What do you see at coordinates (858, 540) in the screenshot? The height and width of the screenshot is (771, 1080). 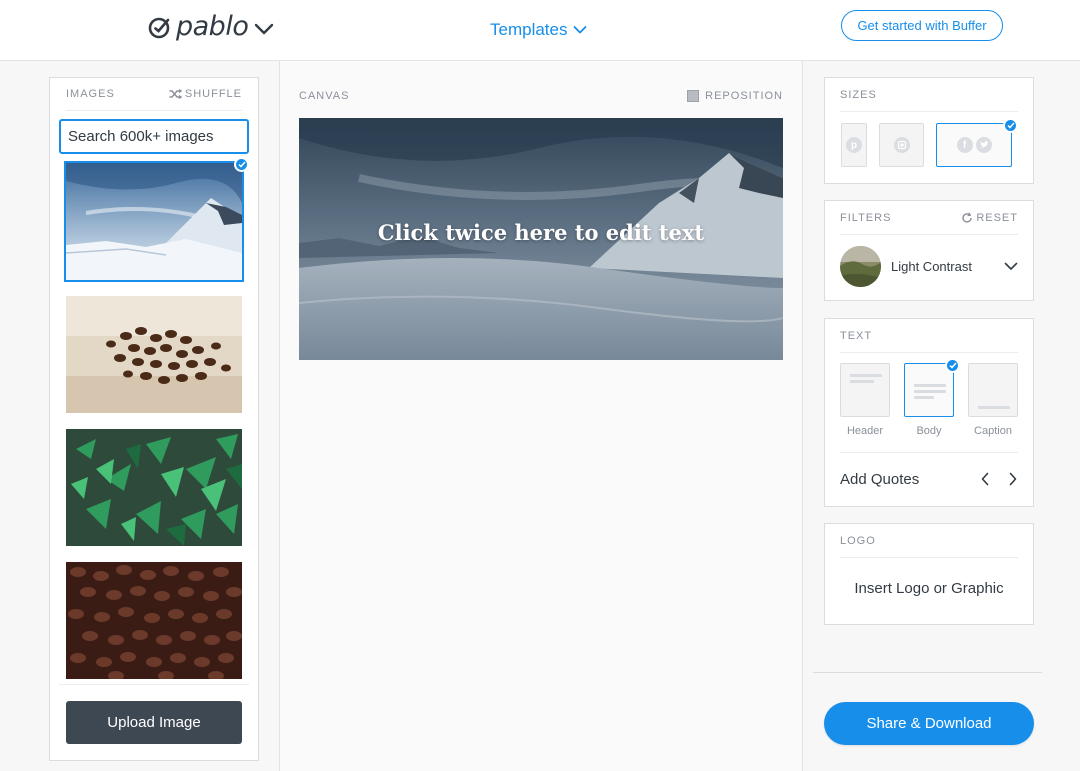 I see `logo-title: LOGO` at bounding box center [858, 540].